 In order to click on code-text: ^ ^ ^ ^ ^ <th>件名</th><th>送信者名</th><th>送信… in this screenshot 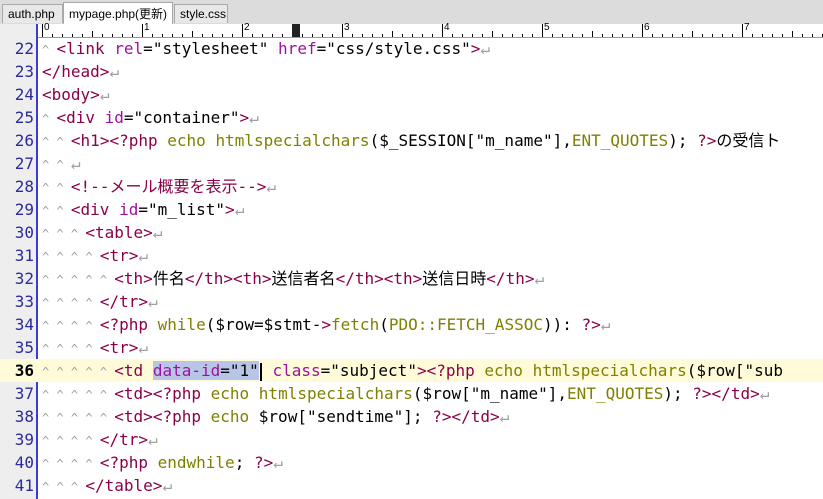, I will do `click(293, 279)`.